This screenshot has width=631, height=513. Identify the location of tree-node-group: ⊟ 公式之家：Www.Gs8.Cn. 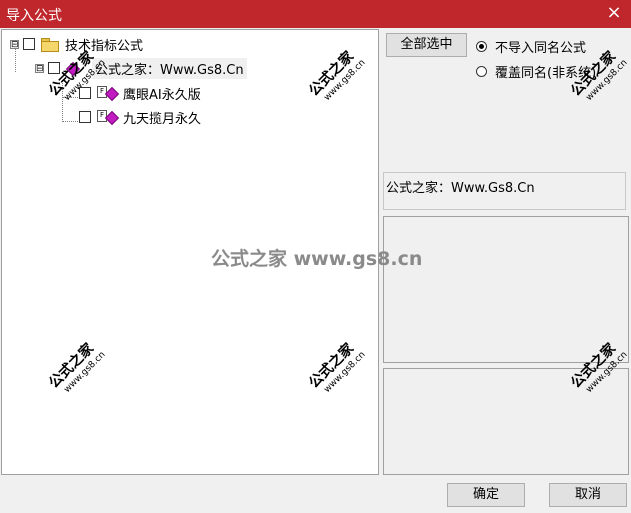
(141, 68).